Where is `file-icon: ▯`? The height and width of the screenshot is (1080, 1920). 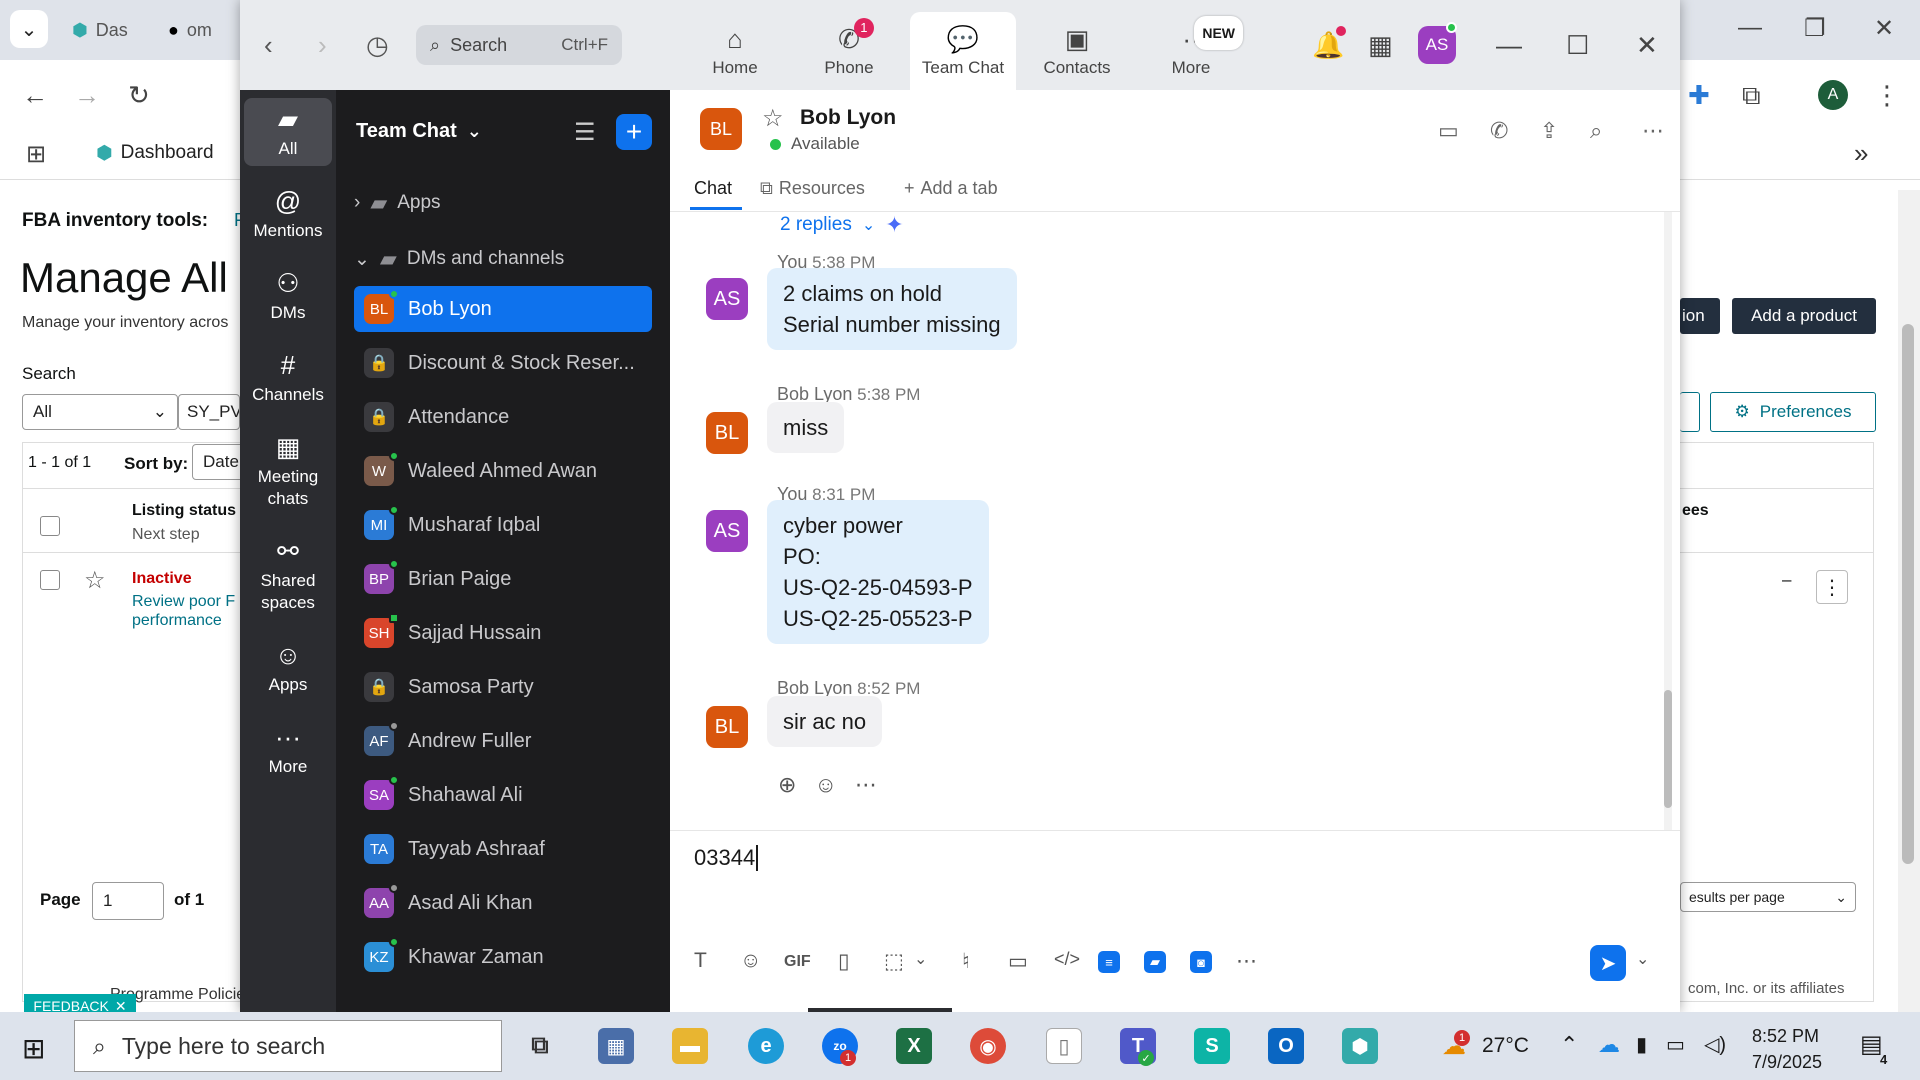
file-icon: ▯ is located at coordinates (844, 961).